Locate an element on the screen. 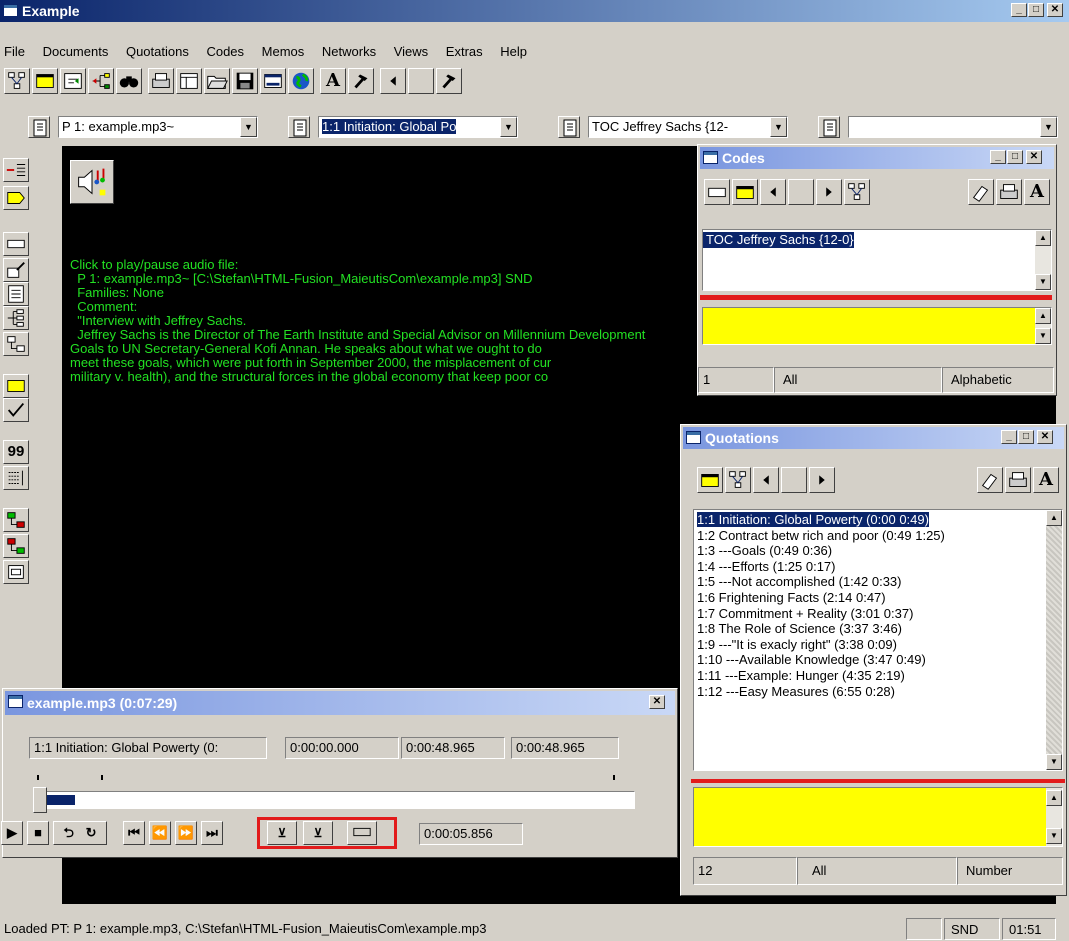  check-icon is located at coordinates (16, 410).